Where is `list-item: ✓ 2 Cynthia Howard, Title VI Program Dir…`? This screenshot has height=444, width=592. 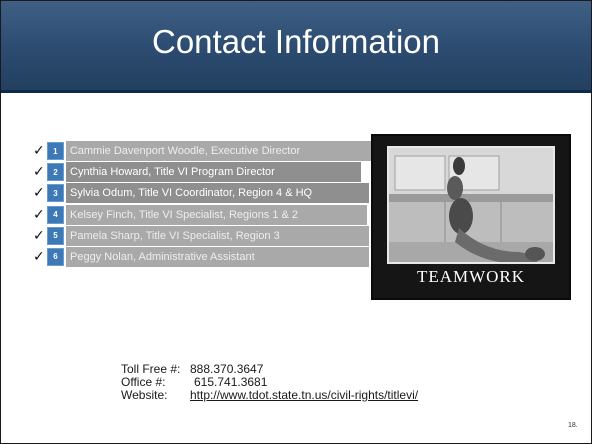 list-item: ✓ 2 Cynthia Howard, Title VI Program Dir… is located at coordinates (202, 172).